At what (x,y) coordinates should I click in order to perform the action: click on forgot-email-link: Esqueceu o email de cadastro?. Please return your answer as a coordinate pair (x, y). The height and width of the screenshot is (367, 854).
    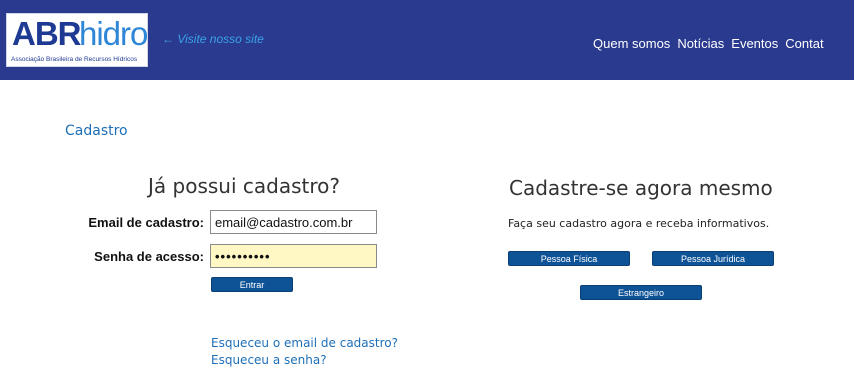
    Looking at the image, I should click on (304, 343).